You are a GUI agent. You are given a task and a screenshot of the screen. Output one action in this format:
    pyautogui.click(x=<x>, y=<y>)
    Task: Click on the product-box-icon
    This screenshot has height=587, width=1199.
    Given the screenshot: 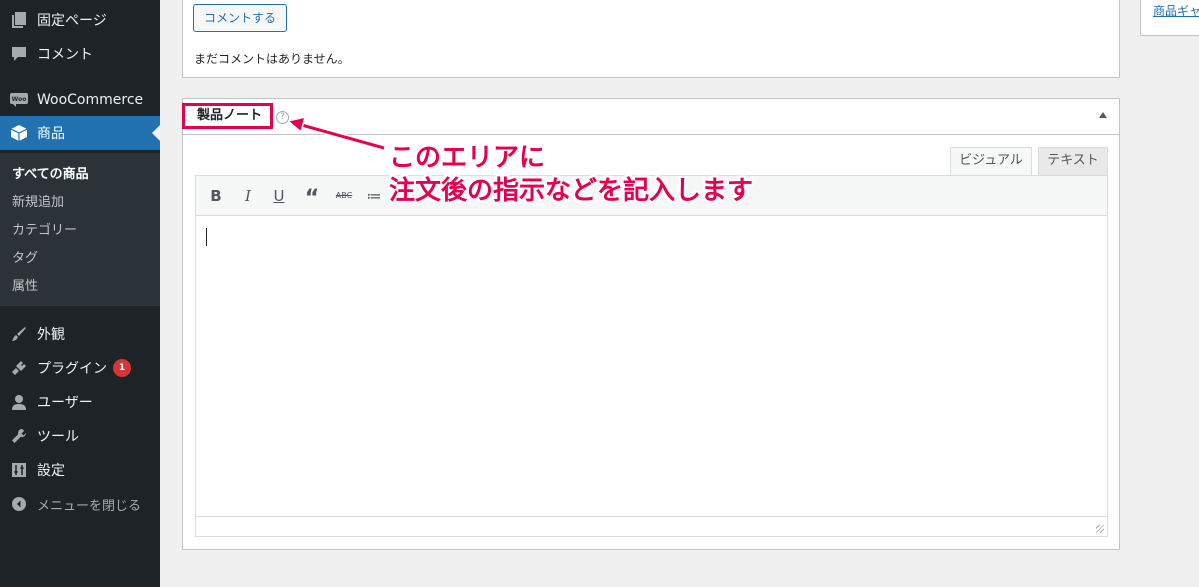 What is the action you would take?
    pyautogui.click(x=19, y=133)
    